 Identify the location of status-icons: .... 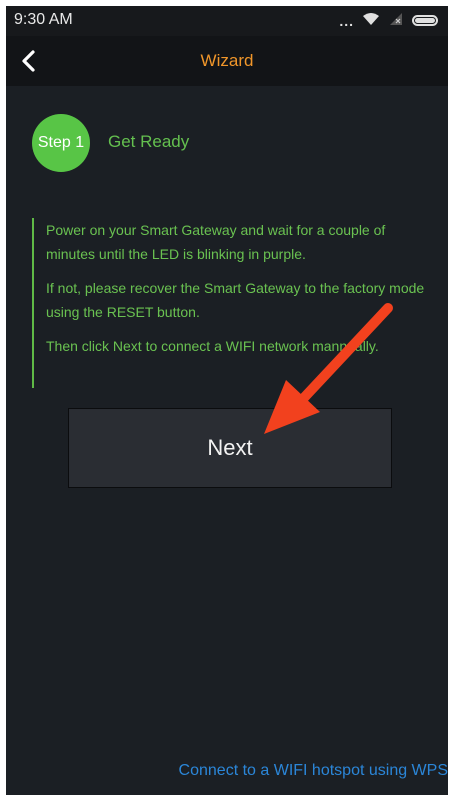
(388, 20).